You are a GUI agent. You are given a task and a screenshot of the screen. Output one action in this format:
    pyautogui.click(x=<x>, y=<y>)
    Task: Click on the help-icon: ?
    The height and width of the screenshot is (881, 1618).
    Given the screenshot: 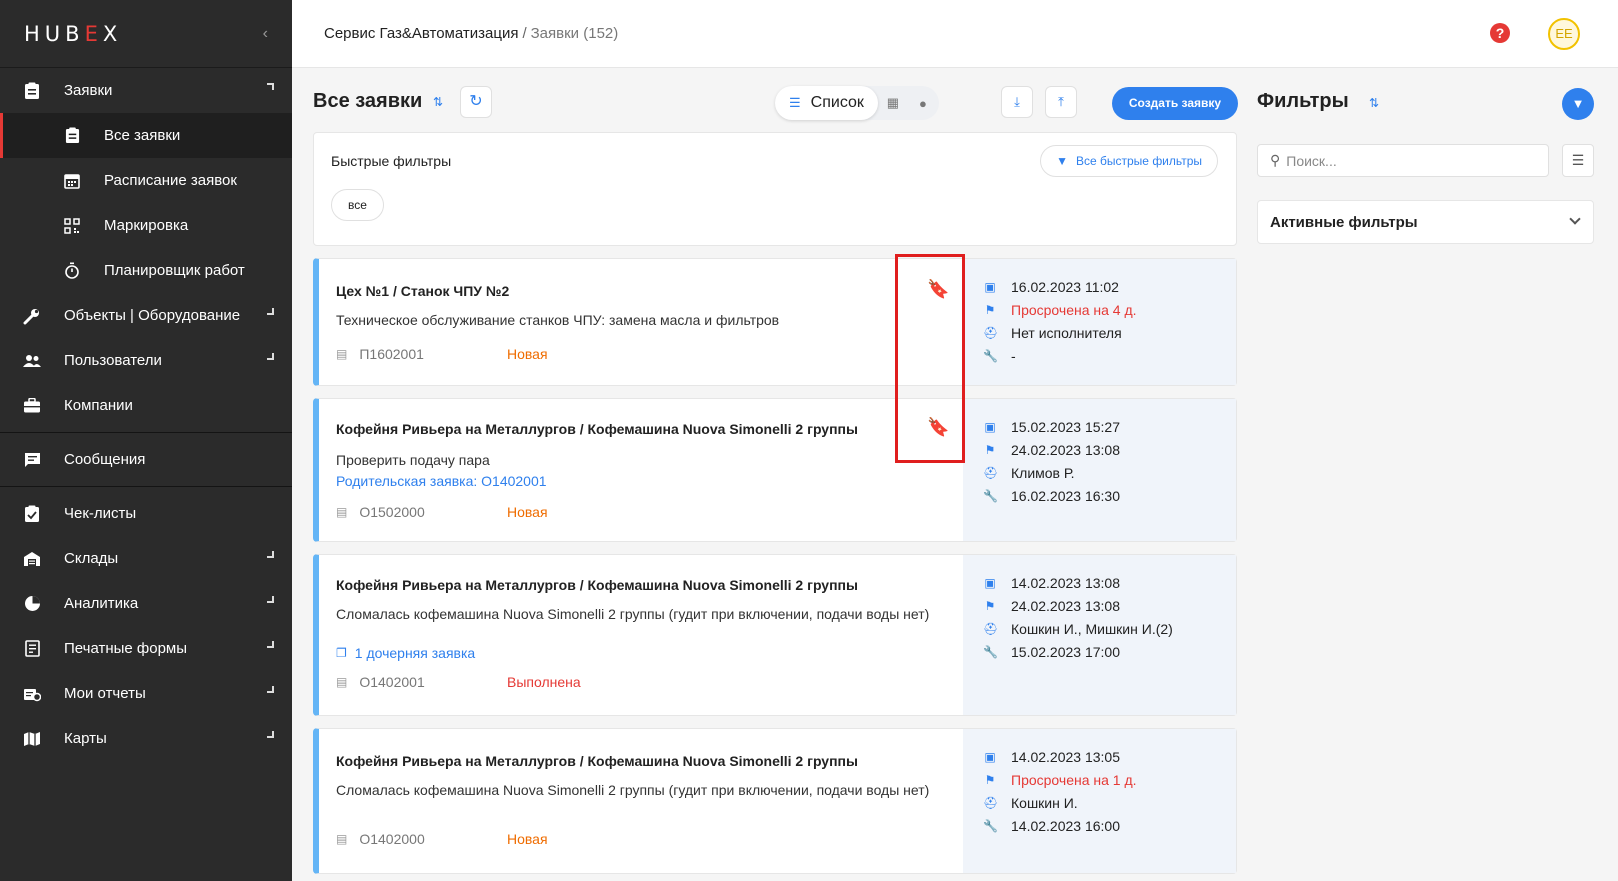 What is the action you would take?
    pyautogui.click(x=1500, y=33)
    